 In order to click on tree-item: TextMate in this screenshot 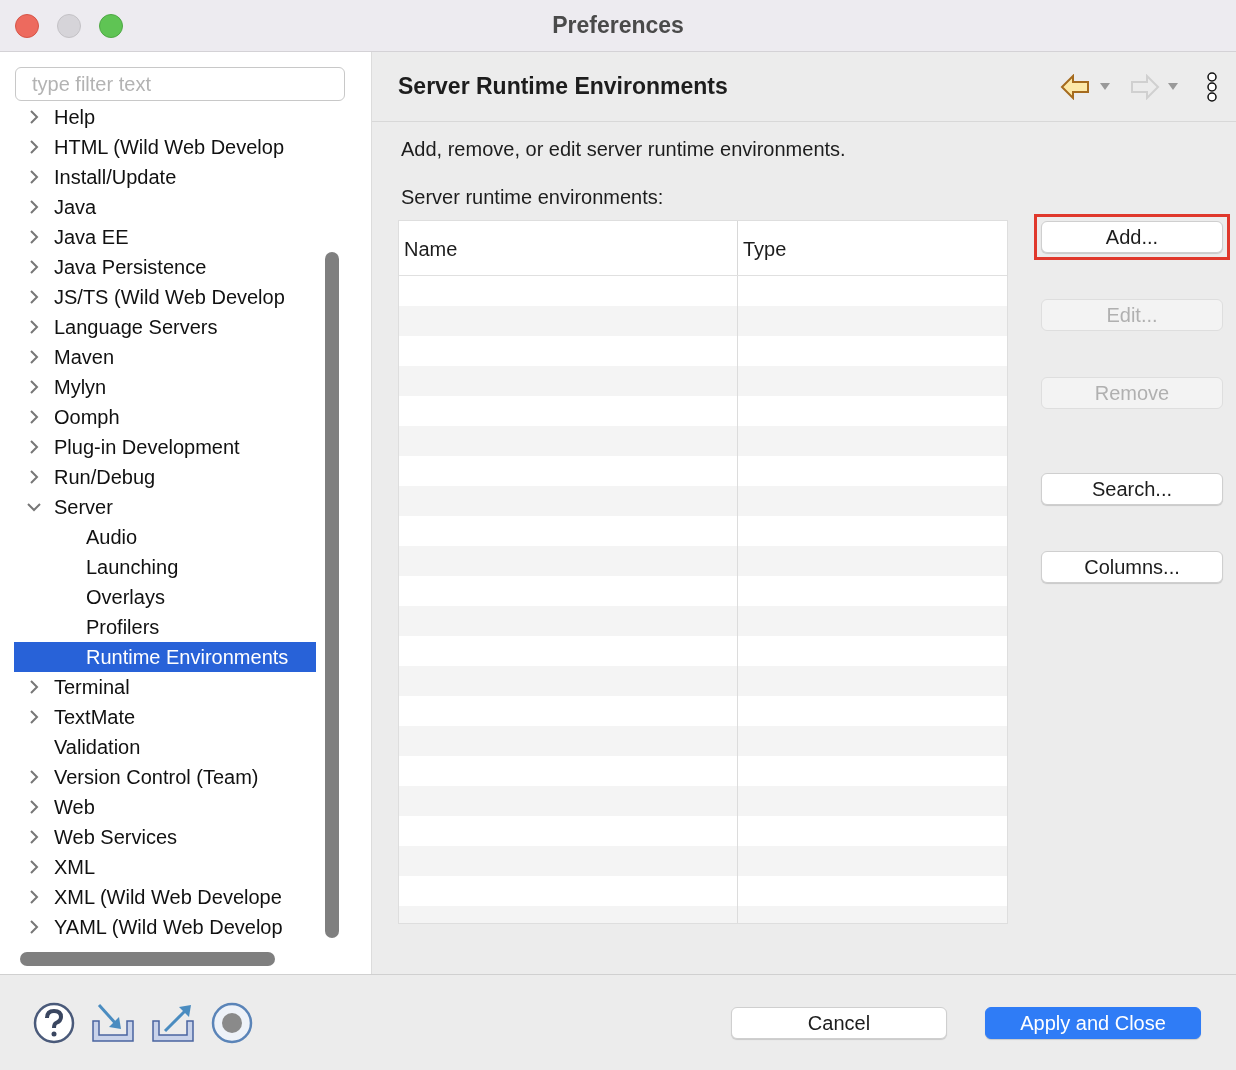, I will do `click(95, 717)`.